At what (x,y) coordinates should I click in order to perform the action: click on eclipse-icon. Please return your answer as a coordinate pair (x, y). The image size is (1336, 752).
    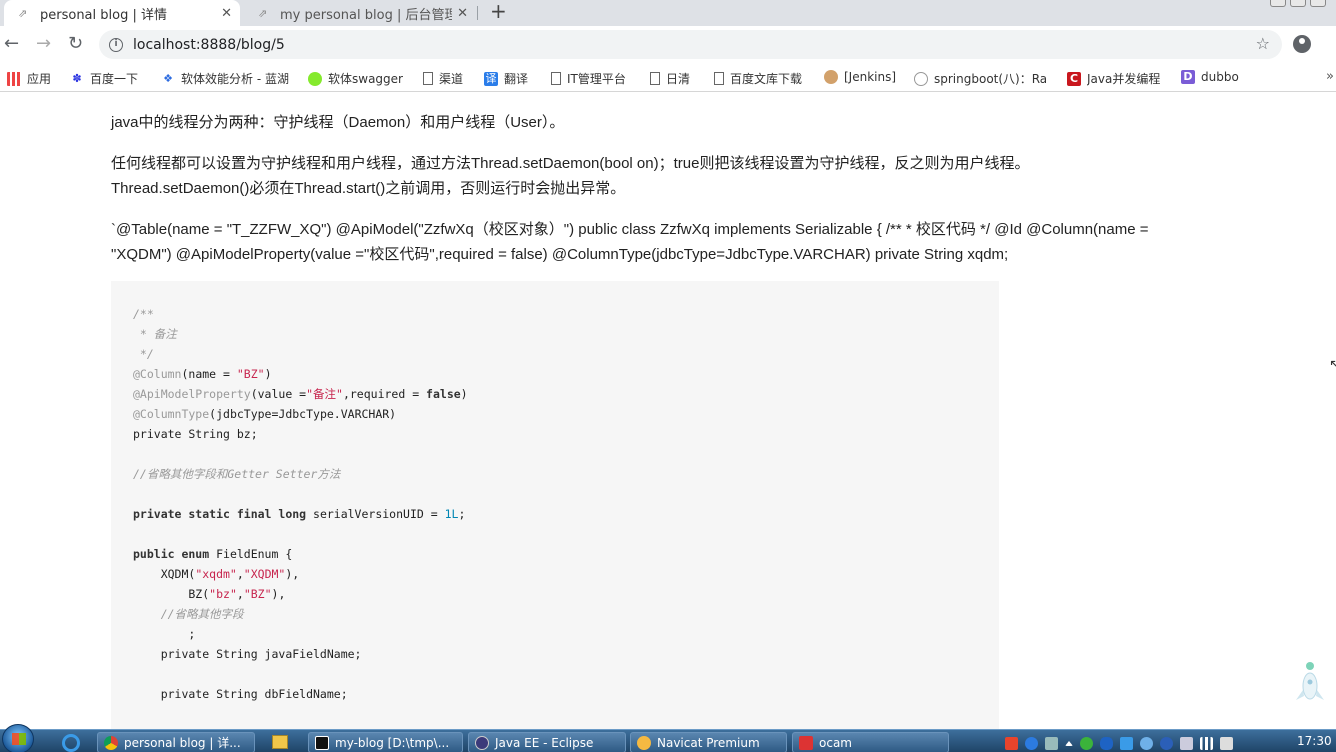
    Looking at the image, I should click on (482, 742).